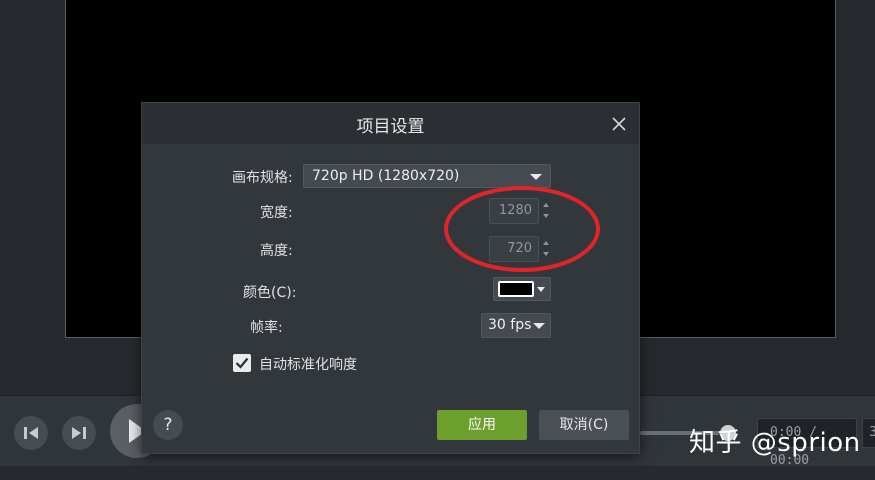 The height and width of the screenshot is (480, 875). I want to click on canvas-size-select: 720p HD (1280x720), so click(427, 176).